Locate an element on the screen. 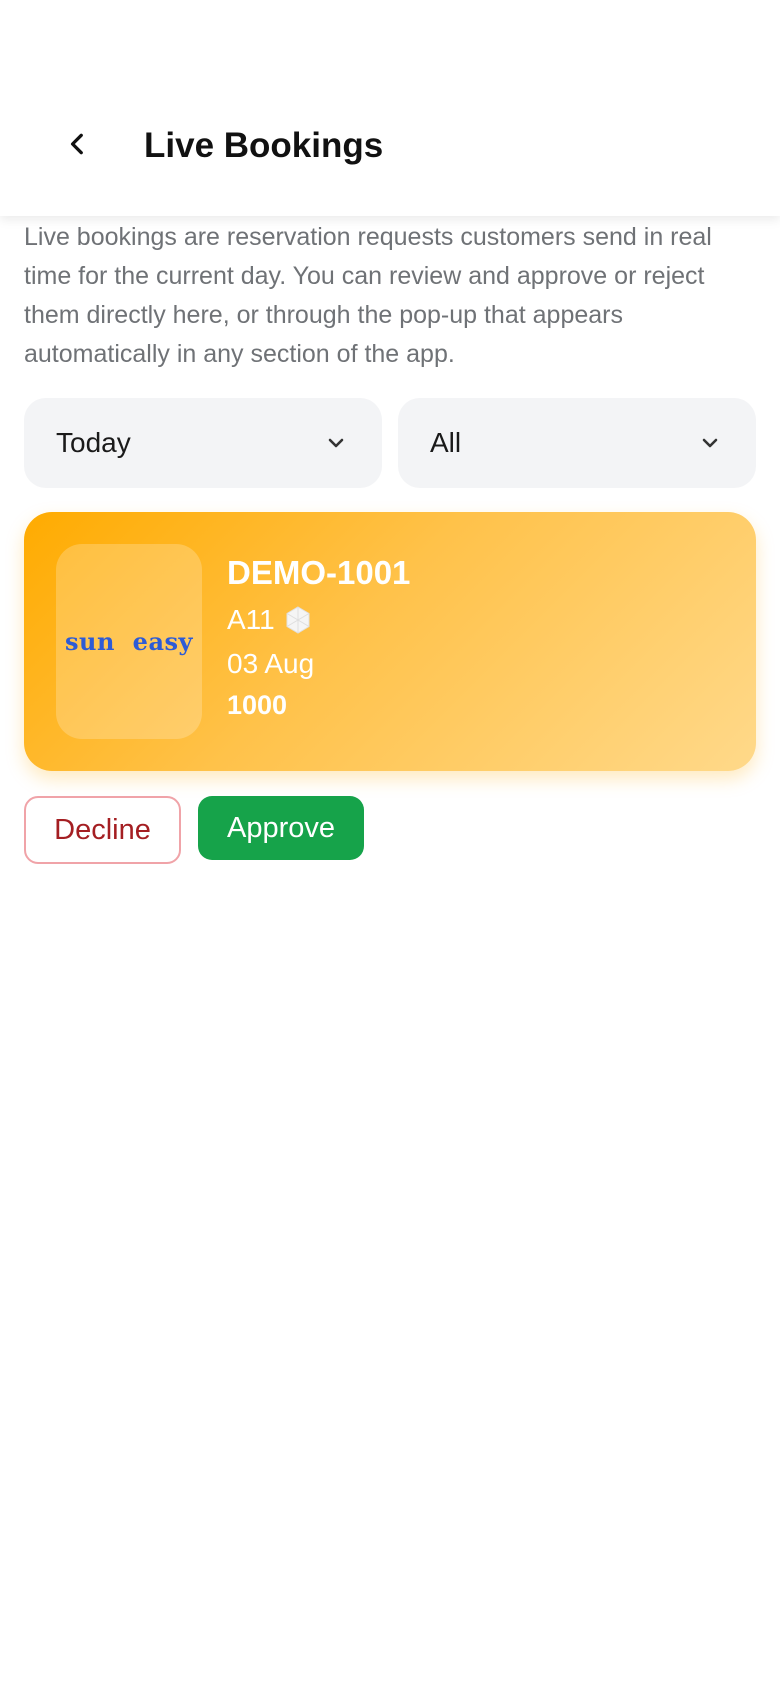  status-filter-value: All is located at coordinates (446, 442).